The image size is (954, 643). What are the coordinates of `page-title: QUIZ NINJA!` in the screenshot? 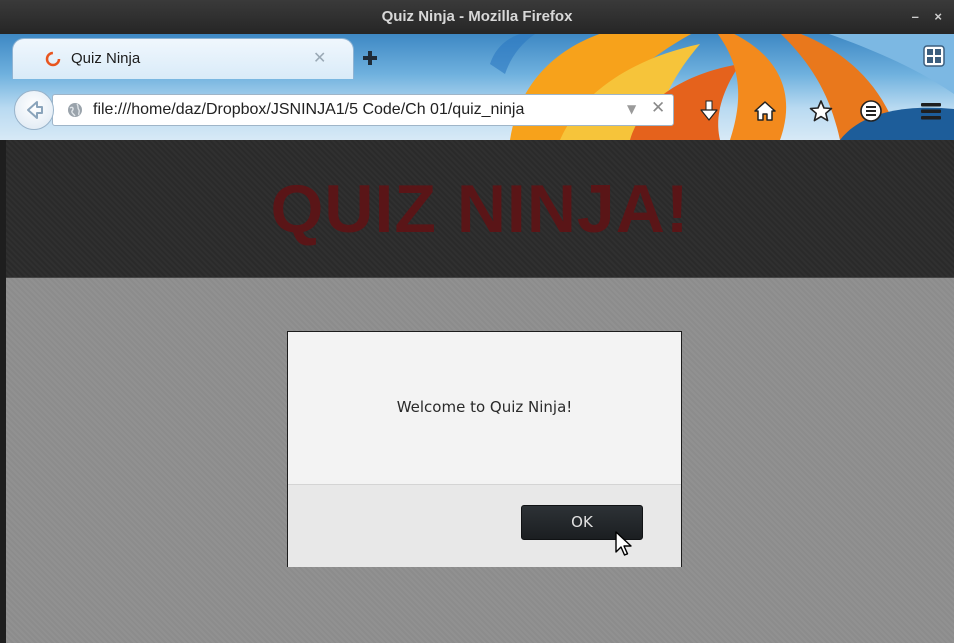 It's located at (480, 209).